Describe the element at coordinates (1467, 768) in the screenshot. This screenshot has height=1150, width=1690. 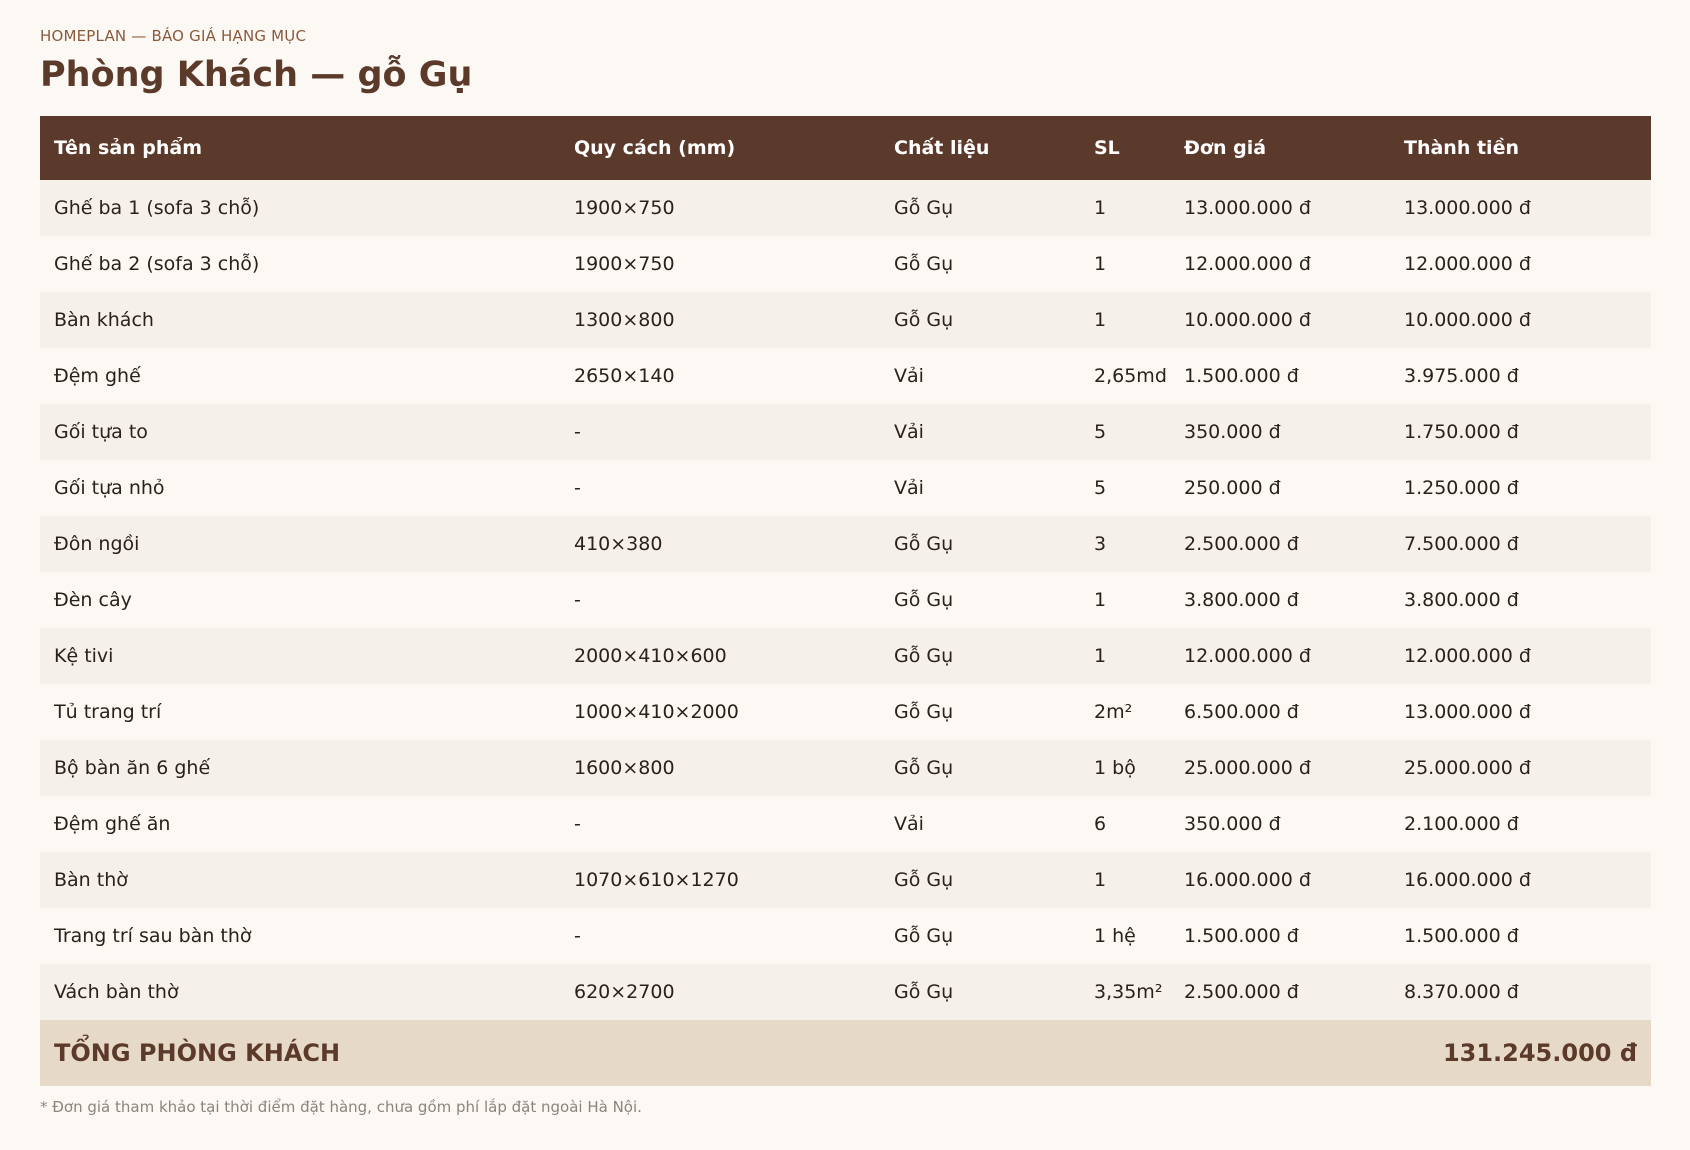
I see `cell-line-total: 25.000.000 đ` at that location.